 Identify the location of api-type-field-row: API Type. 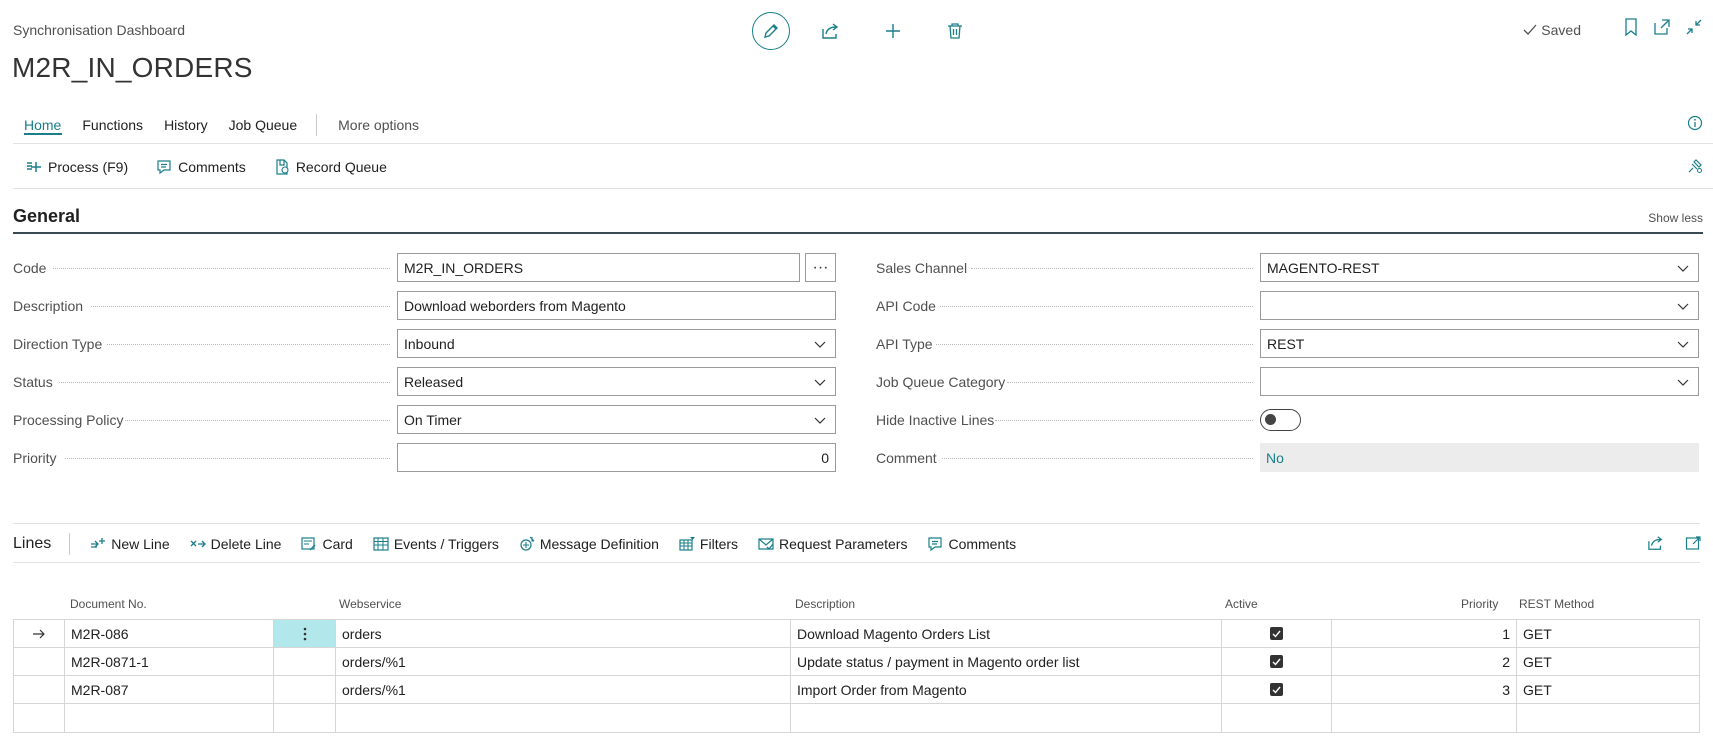
(1067, 344).